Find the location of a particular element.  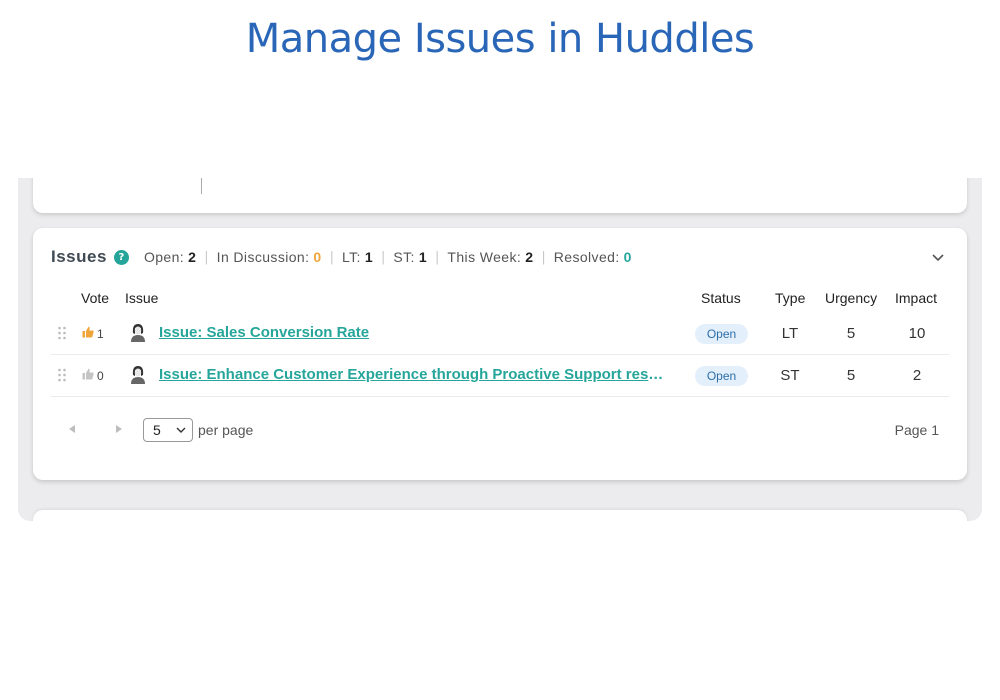

previous-section-card is located at coordinates (500, 195).